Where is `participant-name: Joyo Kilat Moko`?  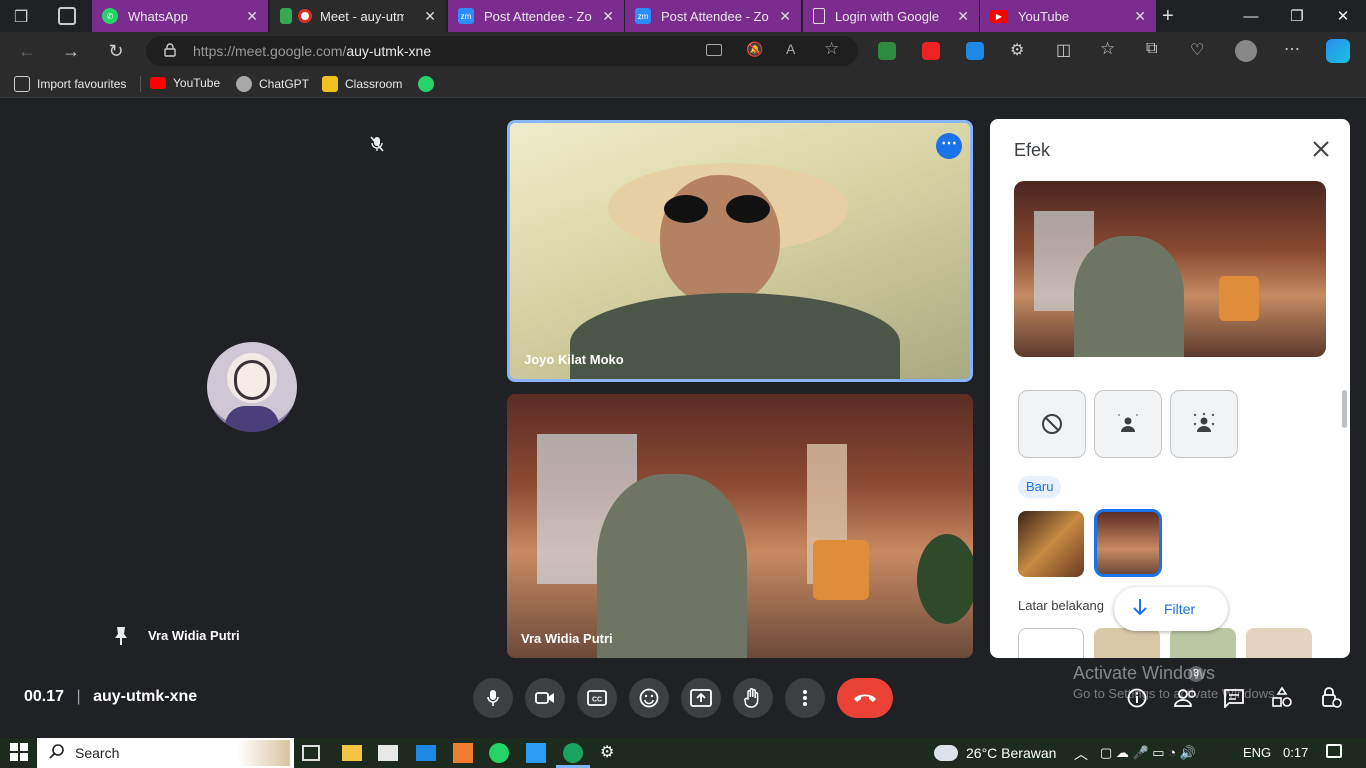
participant-name: Joyo Kilat Moko is located at coordinates (574, 359).